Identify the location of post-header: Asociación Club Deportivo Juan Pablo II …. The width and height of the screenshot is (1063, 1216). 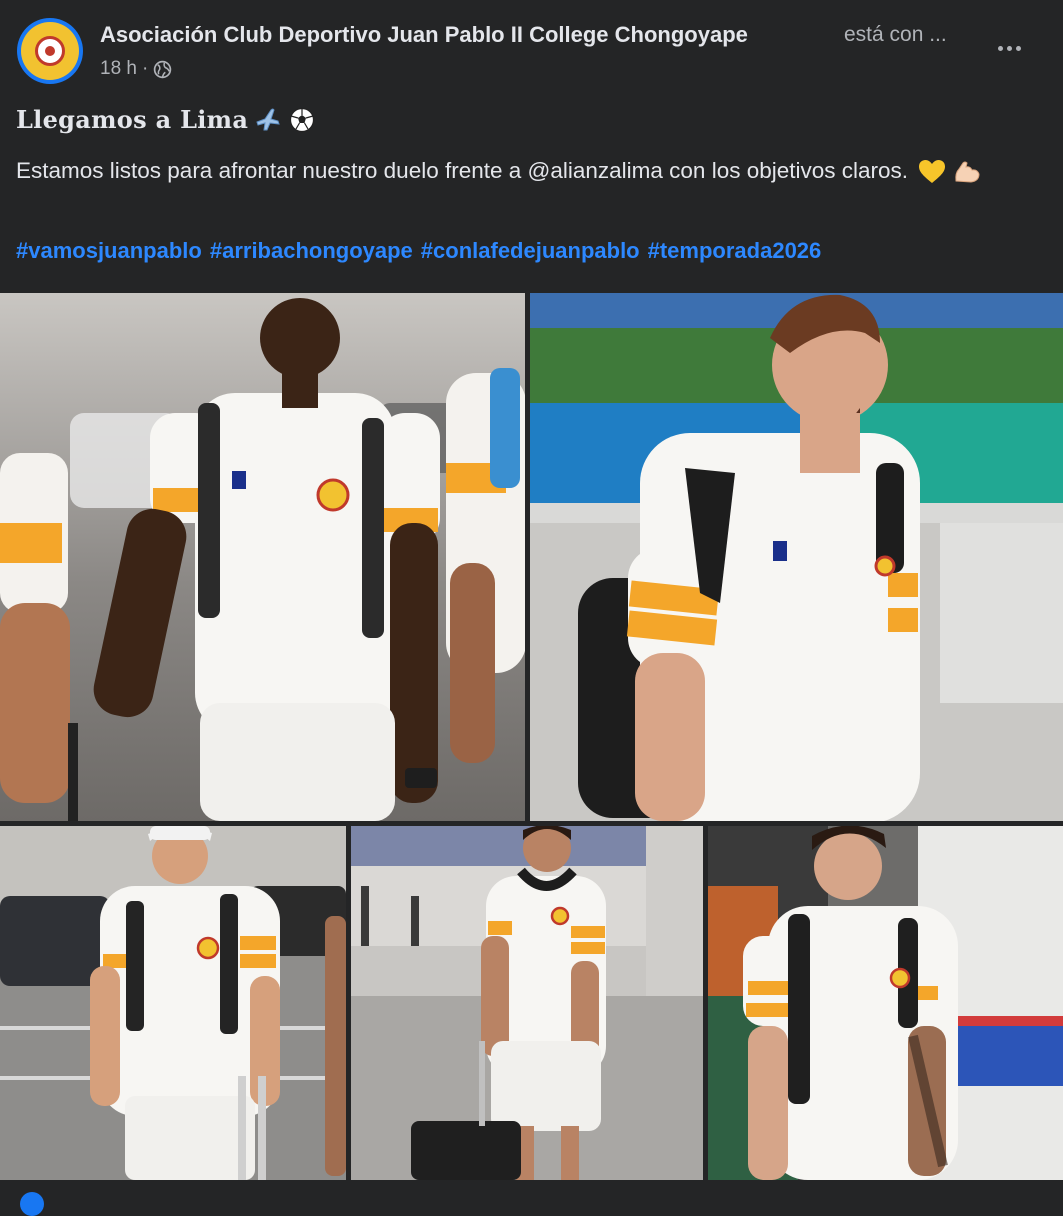
(531, 50).